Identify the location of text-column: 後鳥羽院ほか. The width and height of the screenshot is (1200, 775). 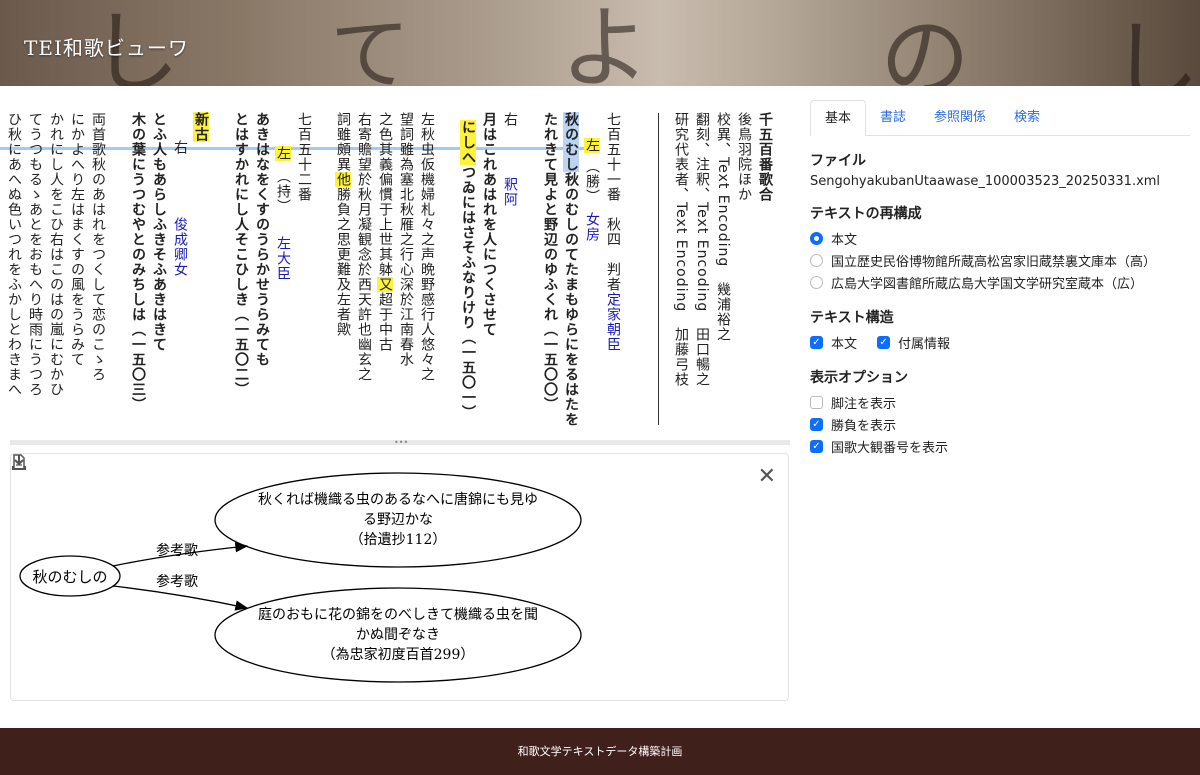
(744, 157).